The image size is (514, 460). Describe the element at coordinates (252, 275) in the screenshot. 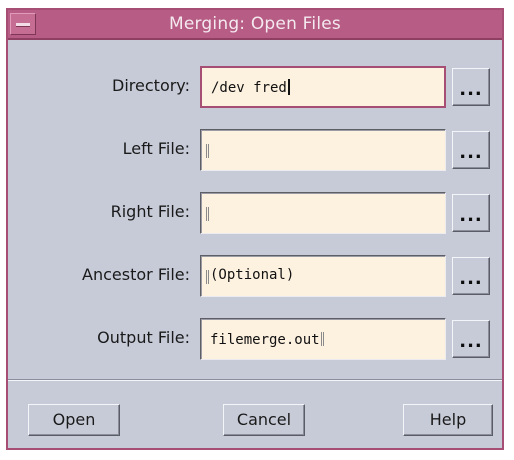

I see `ancestor-file-value: (Optional)` at that location.